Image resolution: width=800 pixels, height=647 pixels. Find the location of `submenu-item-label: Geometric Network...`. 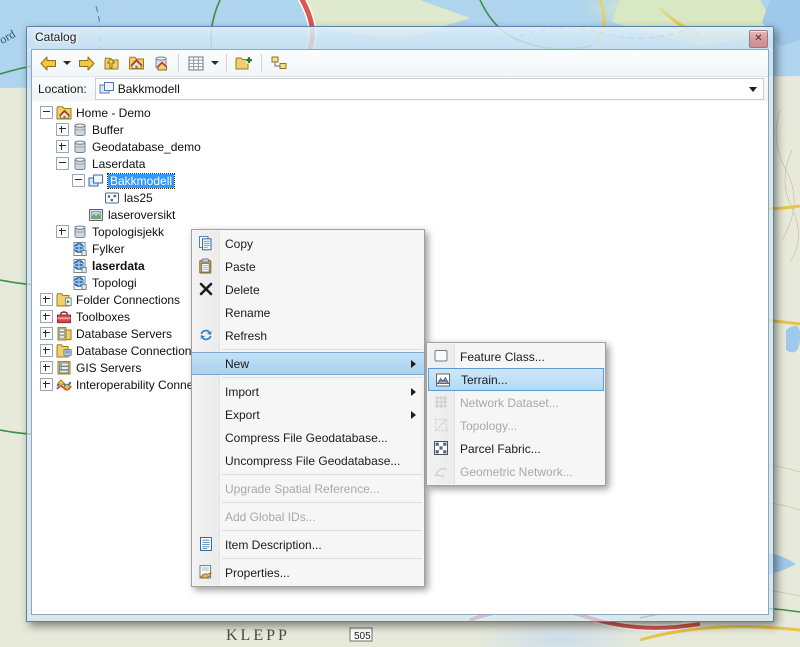

submenu-item-label: Geometric Network... is located at coordinates (516, 471).